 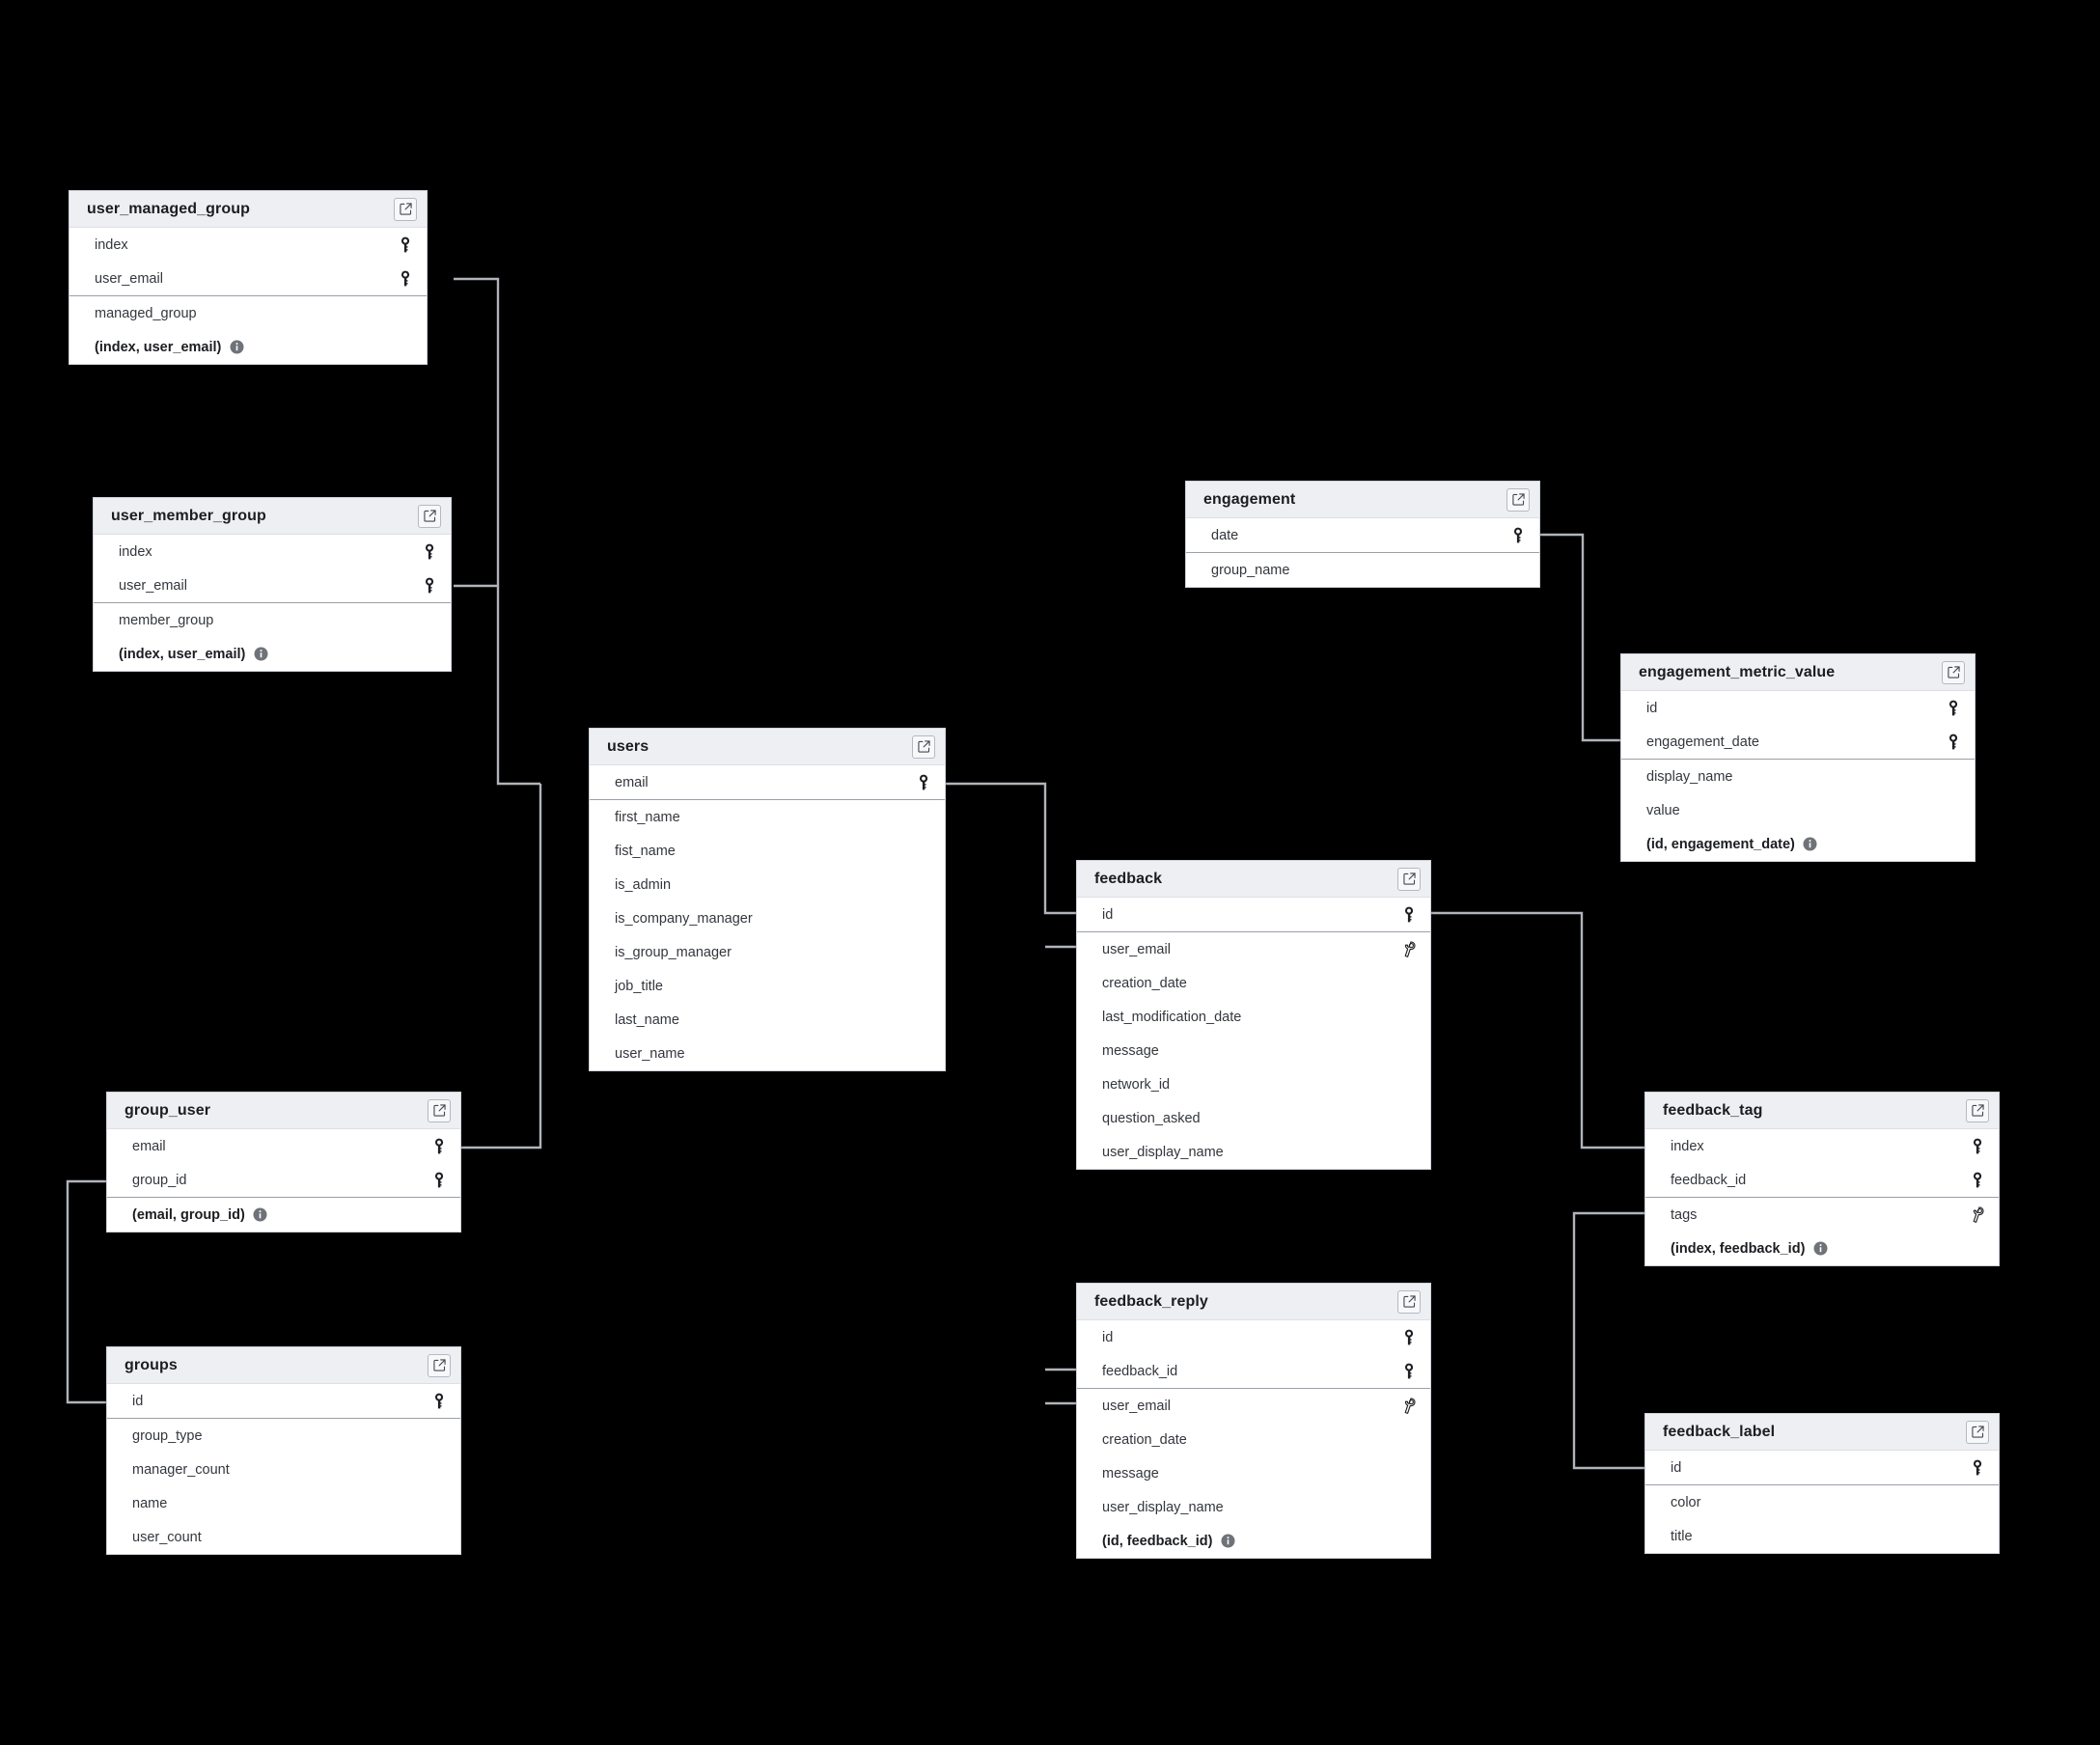 I want to click on table-header: feedback_reply, so click(x=1253, y=1302).